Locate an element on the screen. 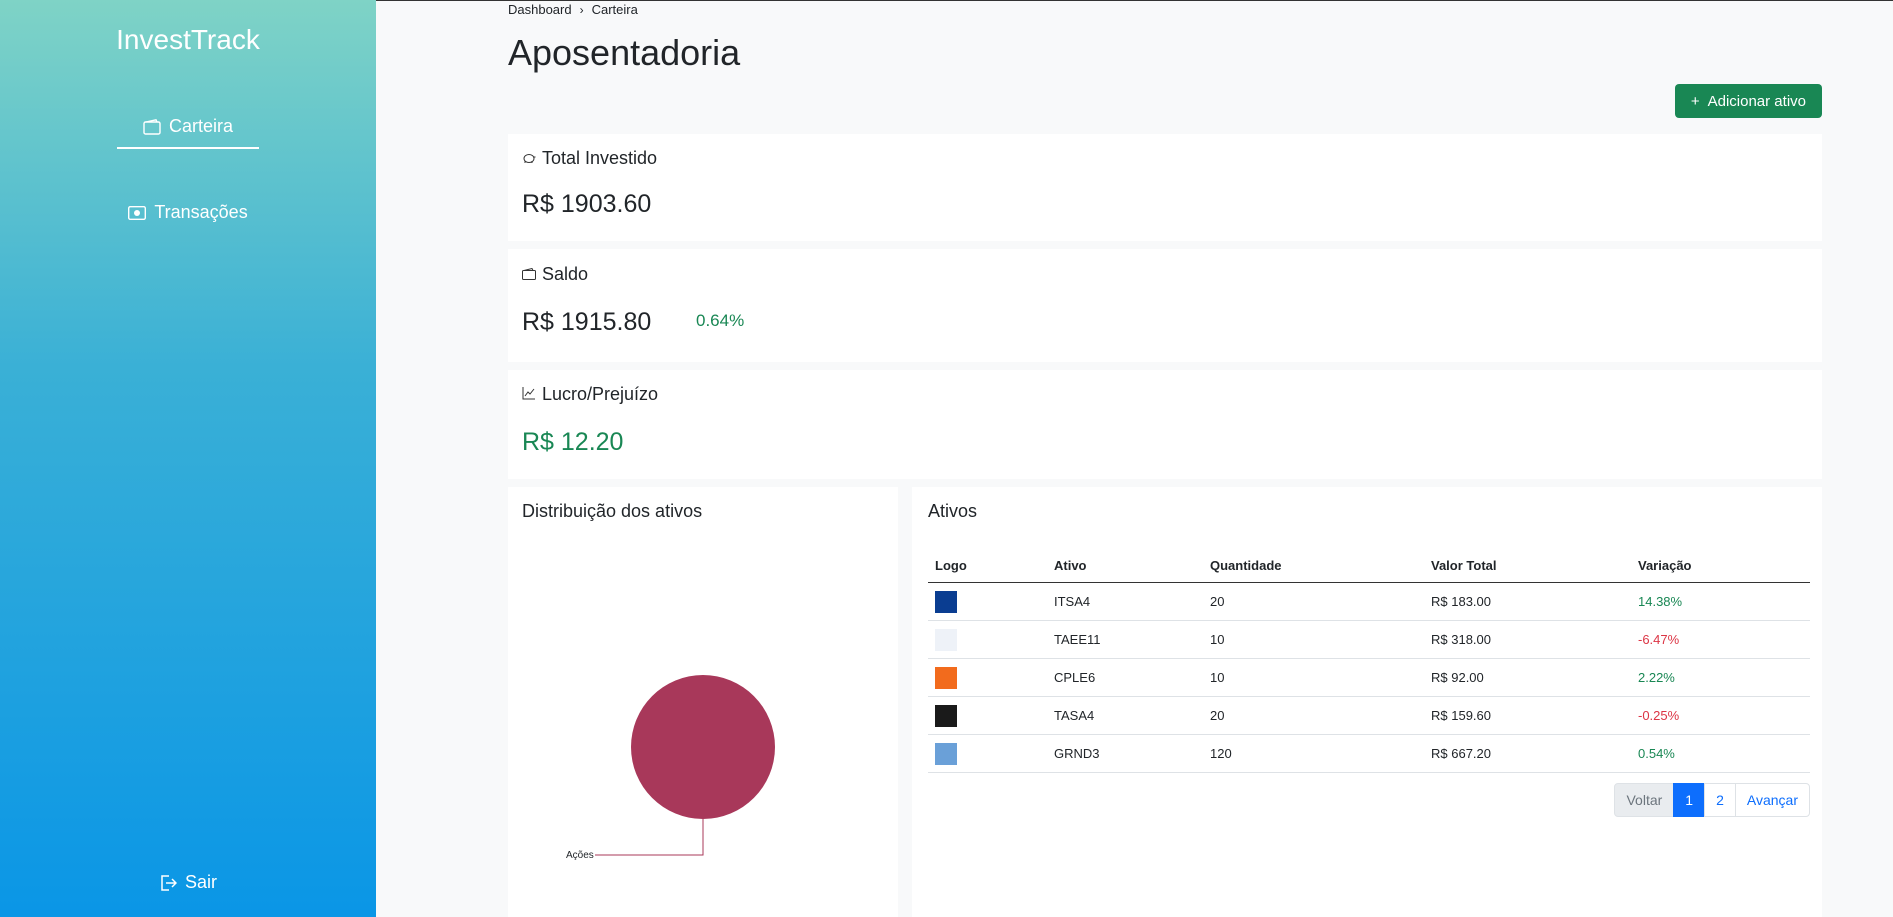  sidebar-item-carteira-wrapper: Carteira is located at coordinates (188, 129).